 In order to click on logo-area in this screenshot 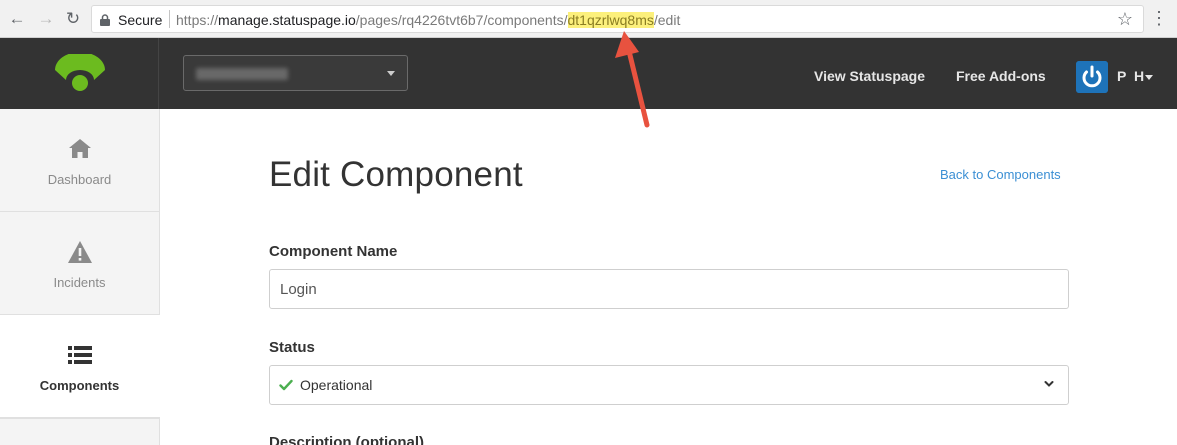, I will do `click(79, 73)`.